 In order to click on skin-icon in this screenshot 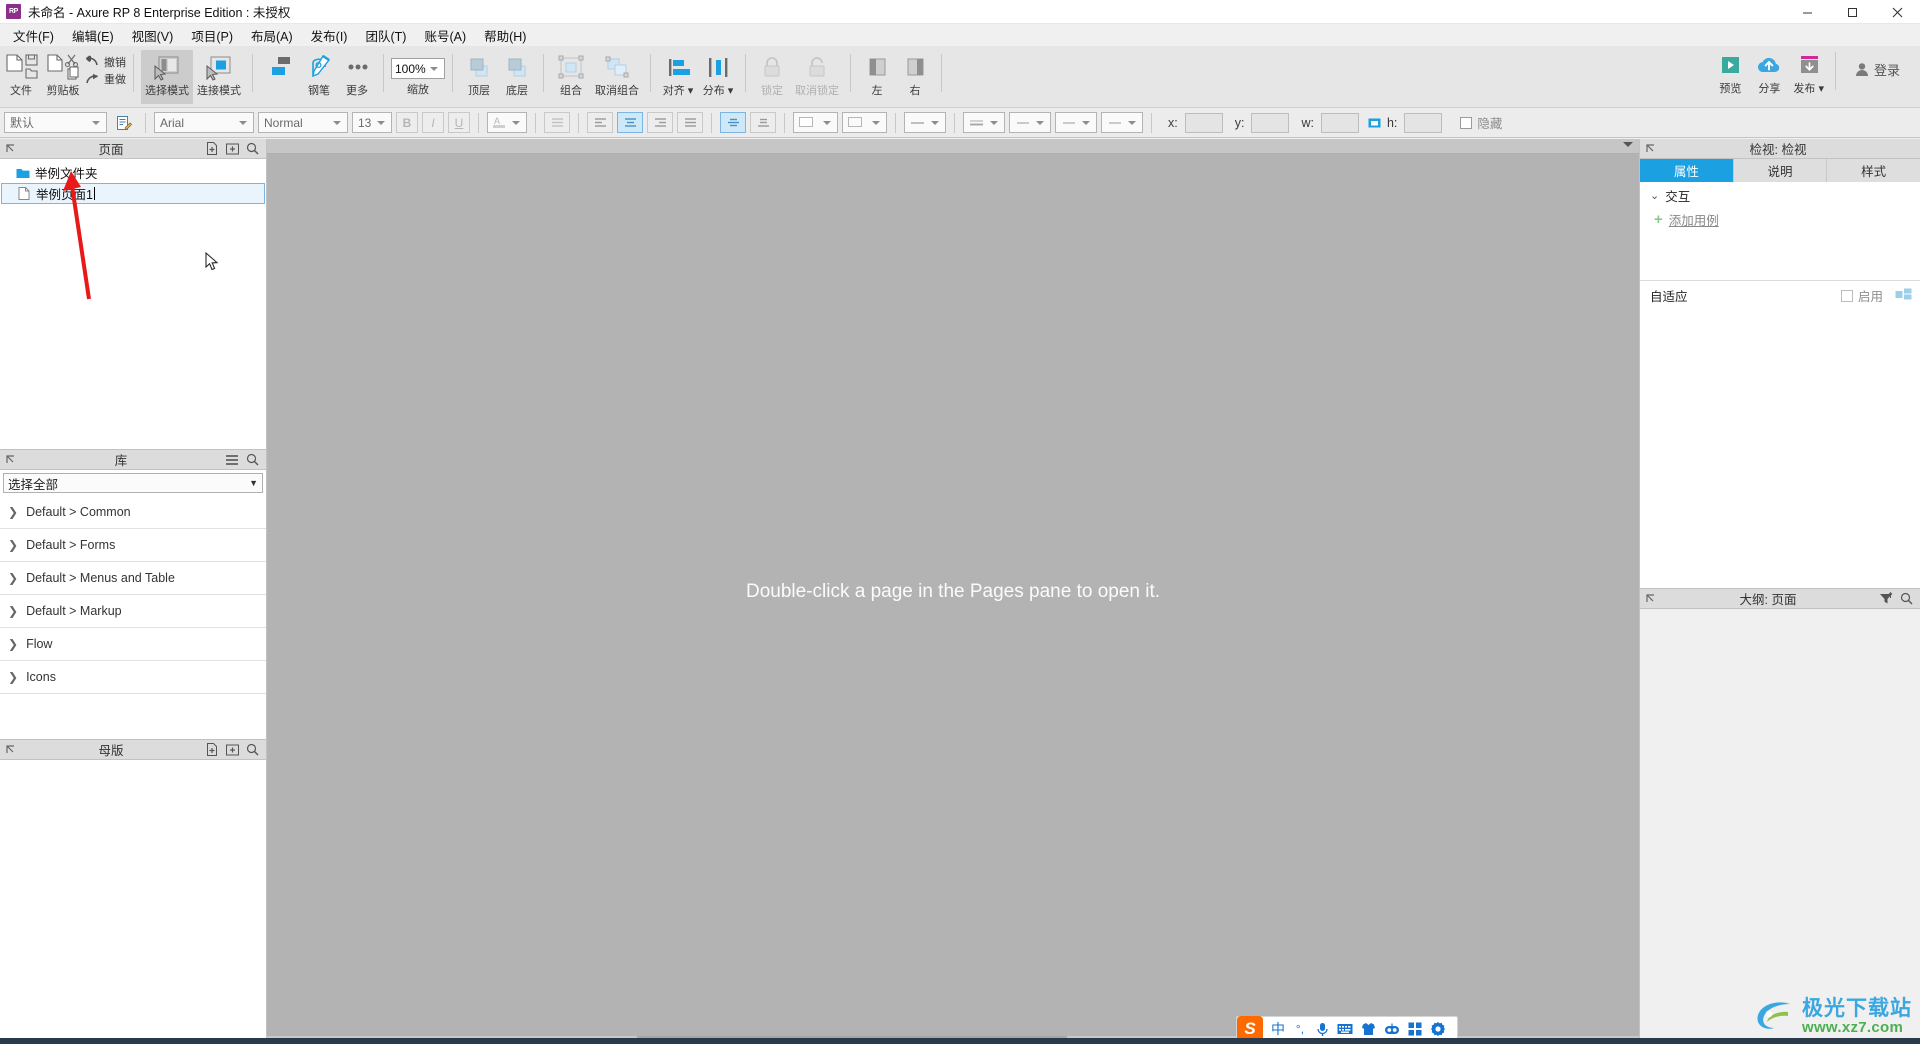, I will do `click(1368, 1029)`.